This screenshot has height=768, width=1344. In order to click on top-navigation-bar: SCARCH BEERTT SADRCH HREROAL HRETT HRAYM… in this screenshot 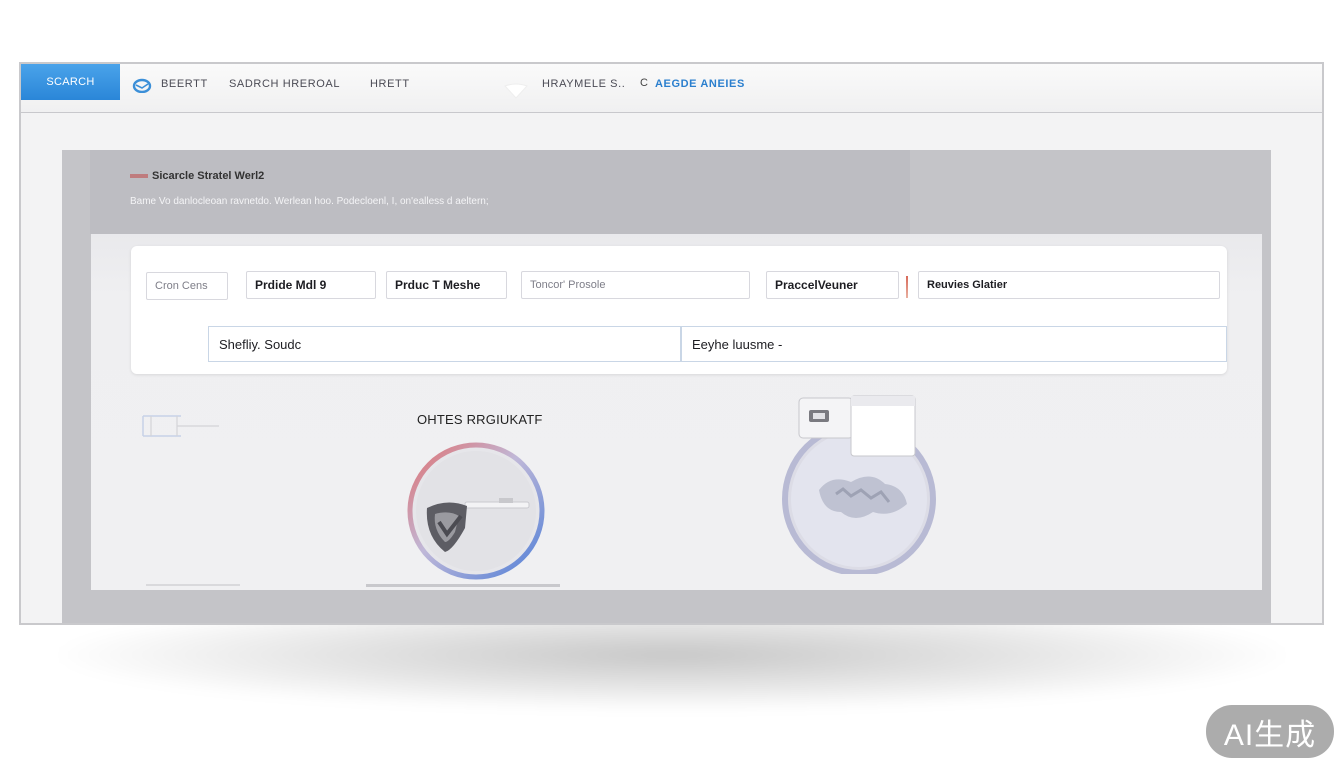, I will do `click(671, 88)`.